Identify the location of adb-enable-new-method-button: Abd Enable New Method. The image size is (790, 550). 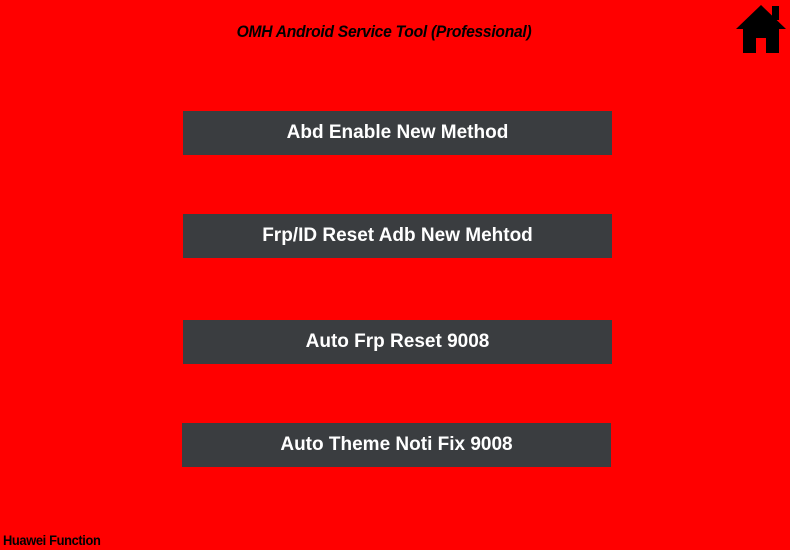
(397, 133).